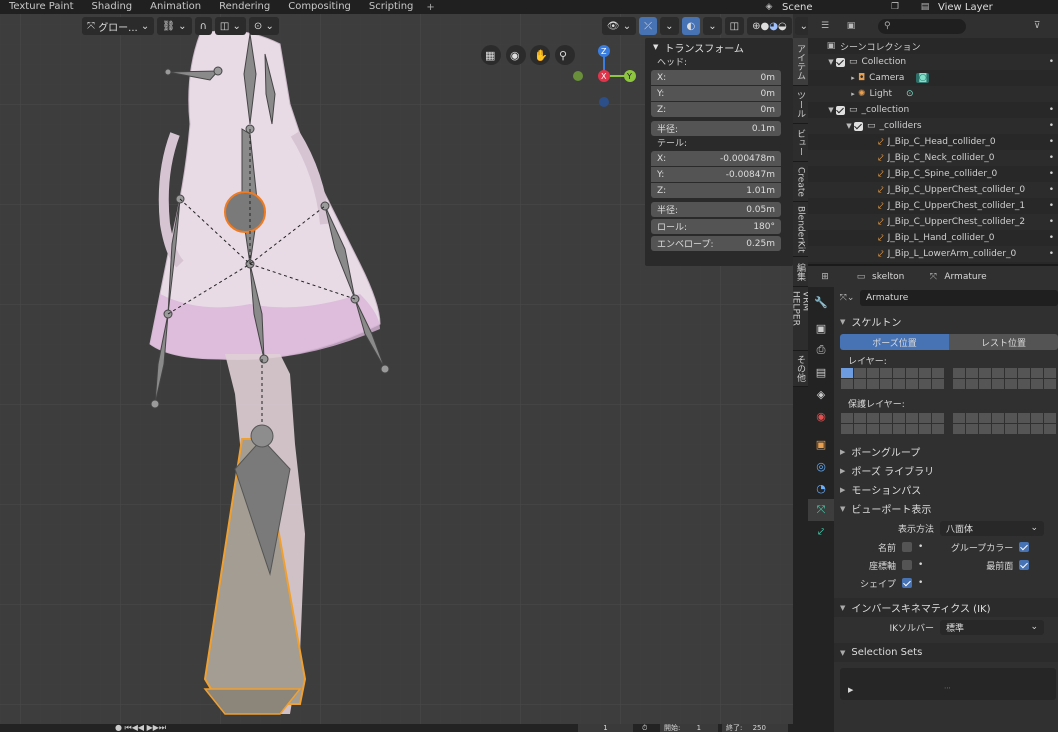  What do you see at coordinates (140, 728) in the screenshot?
I see `playback-controls: ● ⏮◀◀ ▶▶⏭` at bounding box center [140, 728].